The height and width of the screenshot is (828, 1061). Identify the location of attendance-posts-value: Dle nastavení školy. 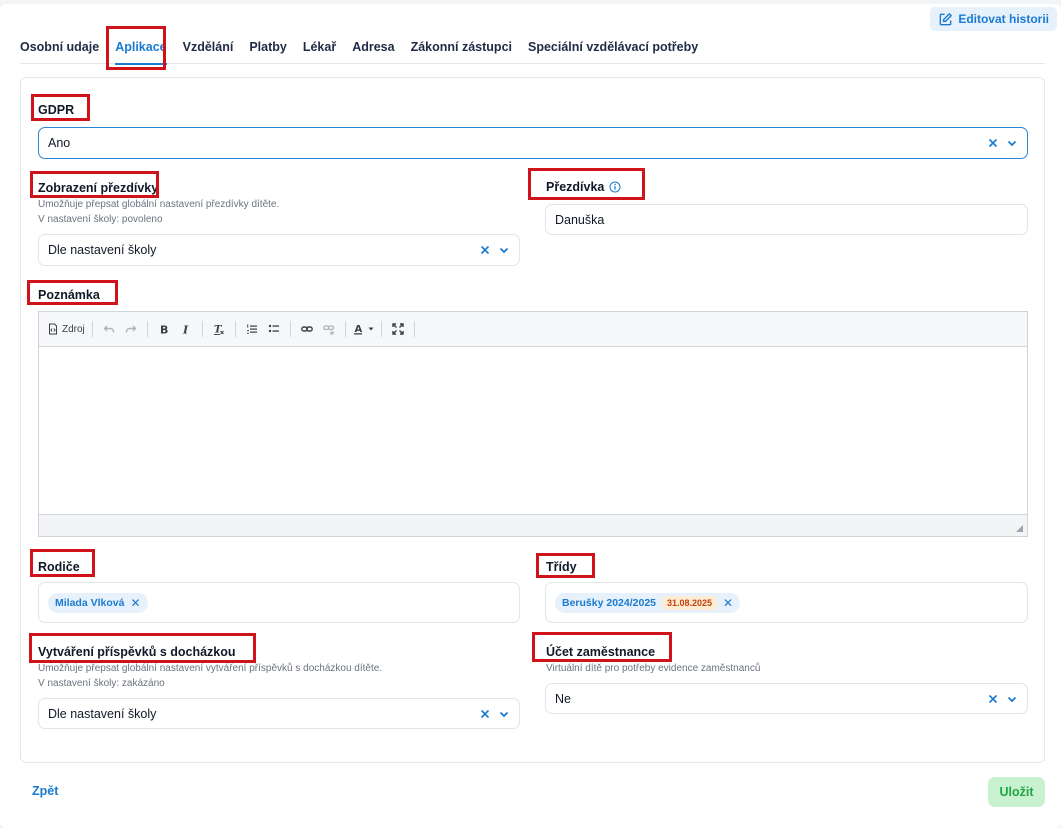
(102, 713).